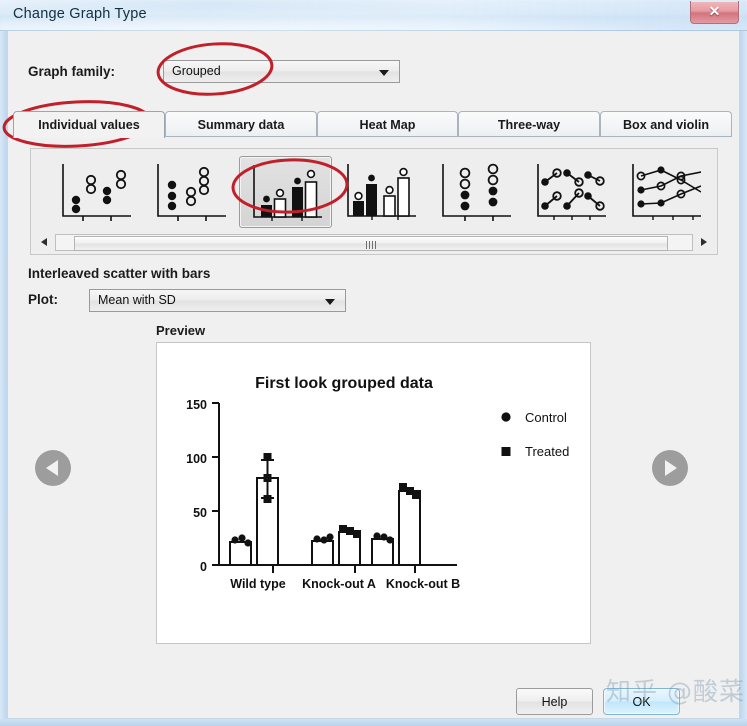 Image resolution: width=747 pixels, height=726 pixels. I want to click on chevron-right-icon, so click(671, 468).